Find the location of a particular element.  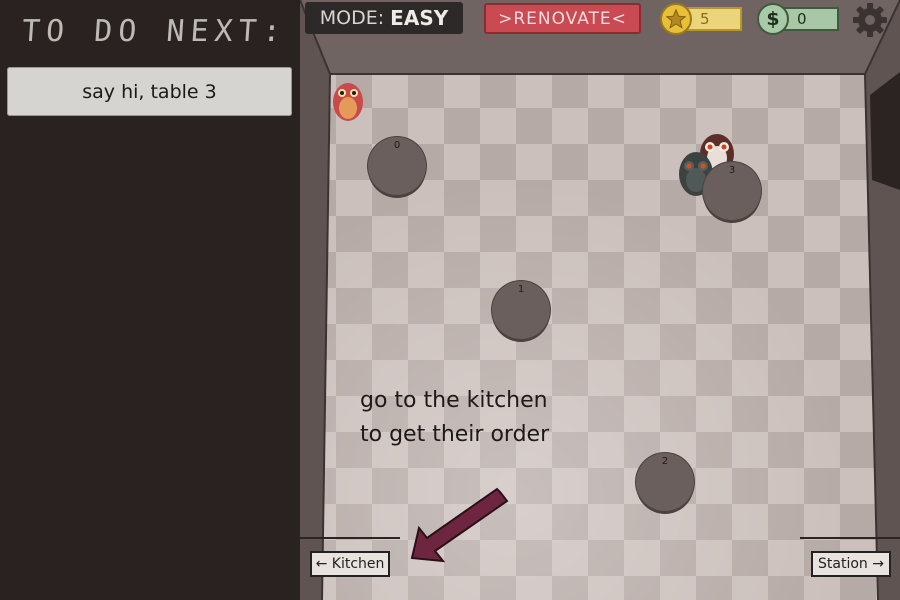

cash-amount: 0 is located at coordinates (811, 19).